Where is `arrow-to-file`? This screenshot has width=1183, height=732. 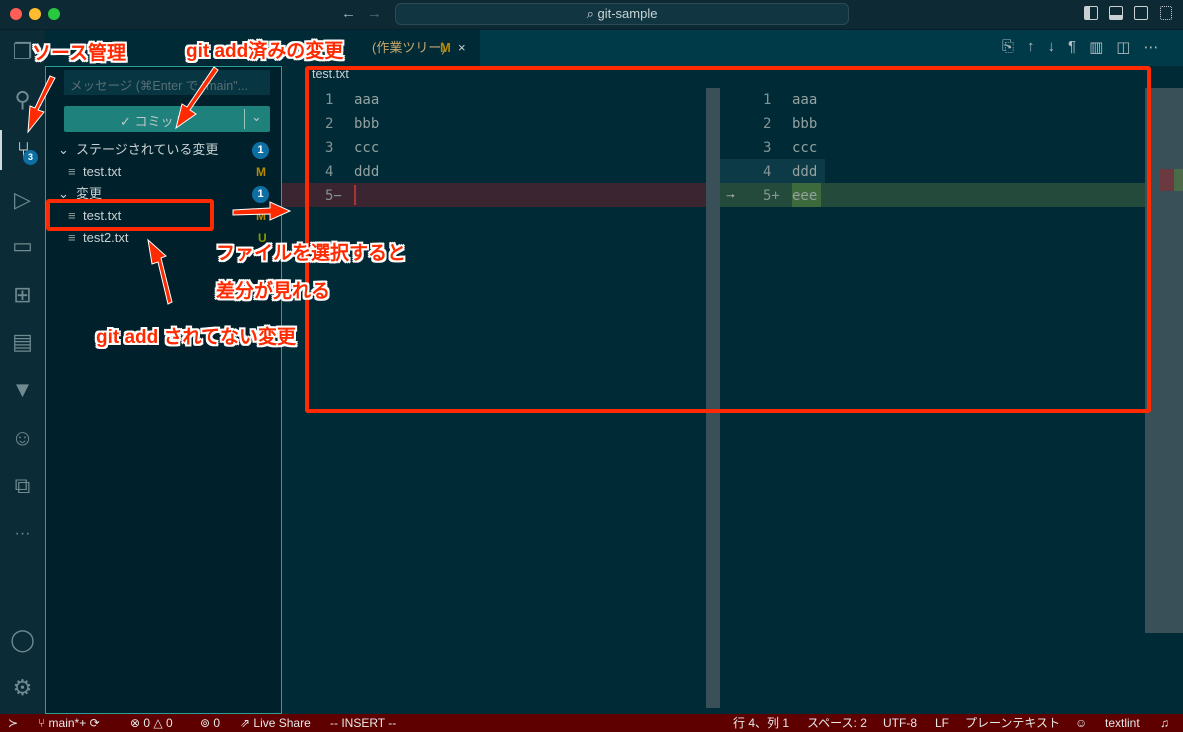 arrow-to-file is located at coordinates (160, 271).